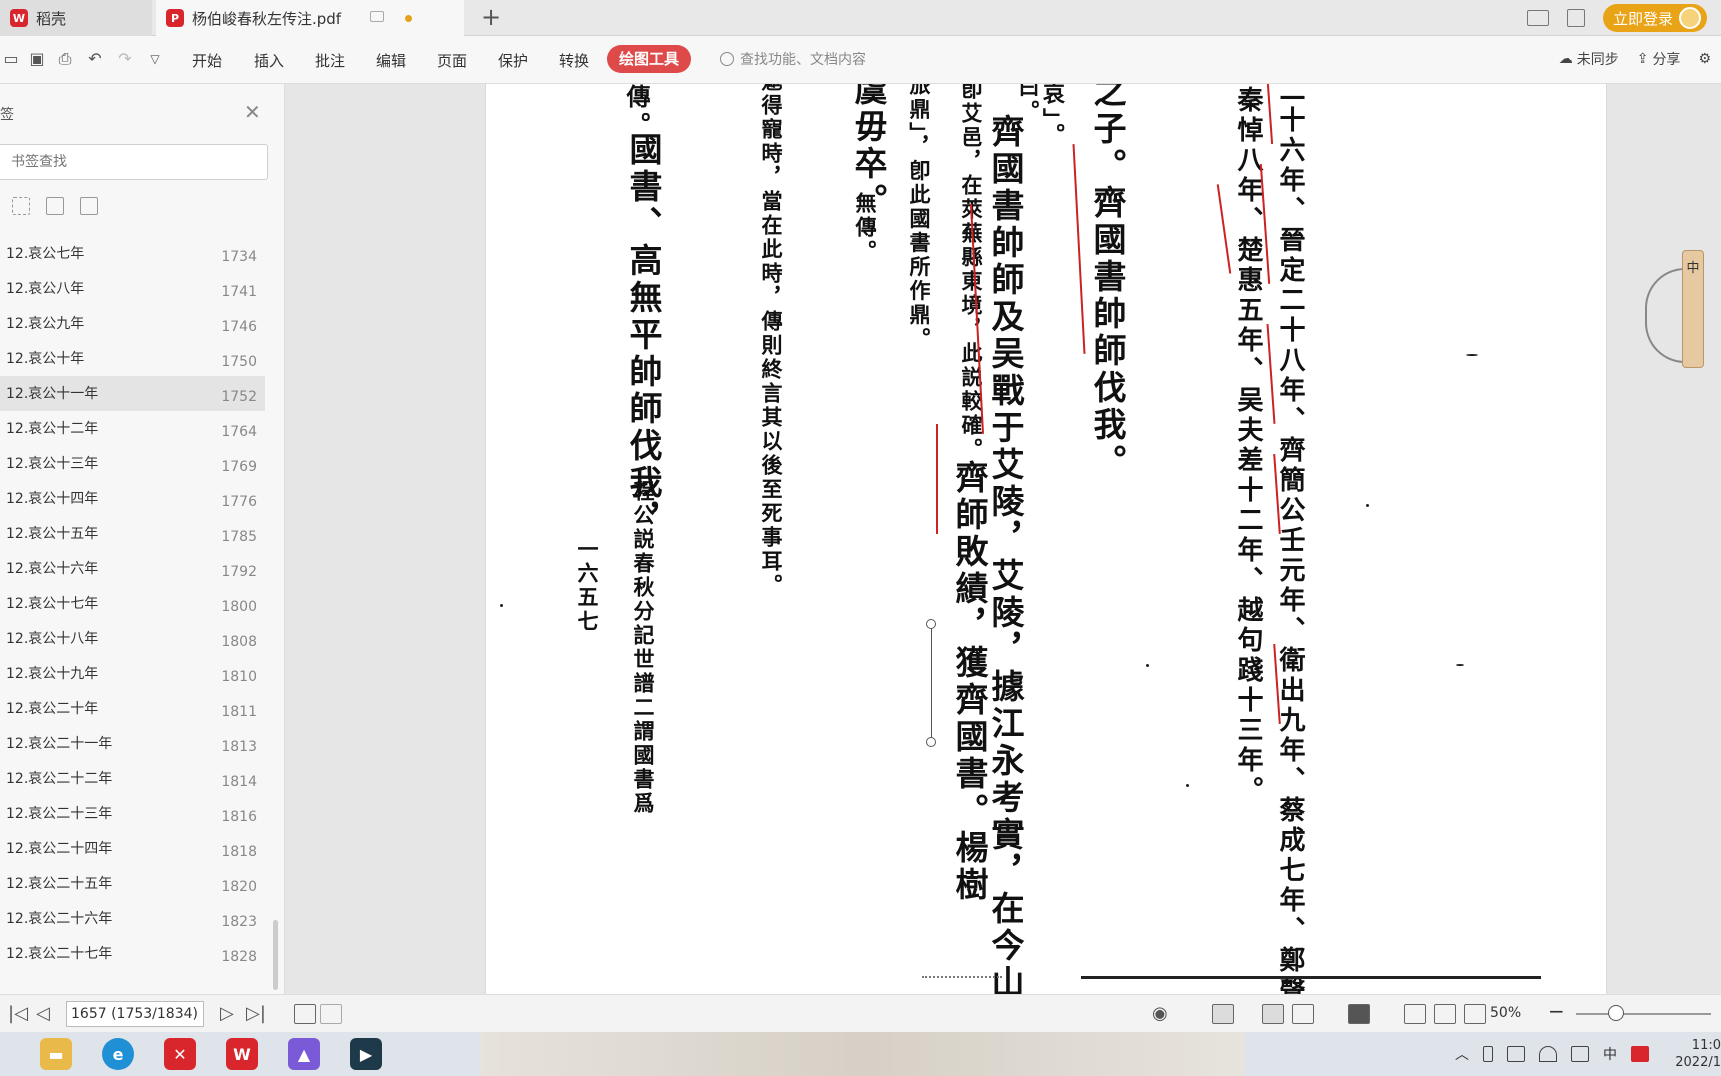 This screenshot has width=1721, height=1076. Describe the element at coordinates (132, 778) in the screenshot. I see `bookmark-item: 12.哀公二十二年 1814` at that location.